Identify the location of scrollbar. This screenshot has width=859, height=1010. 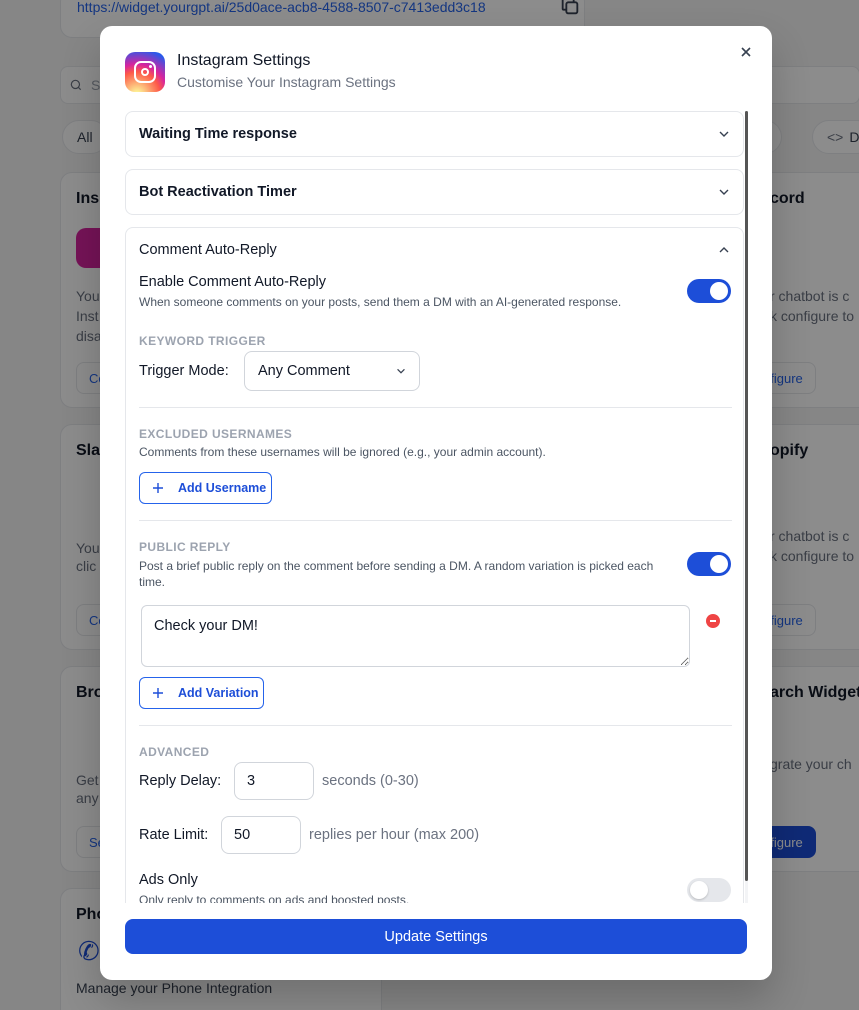
(746, 507).